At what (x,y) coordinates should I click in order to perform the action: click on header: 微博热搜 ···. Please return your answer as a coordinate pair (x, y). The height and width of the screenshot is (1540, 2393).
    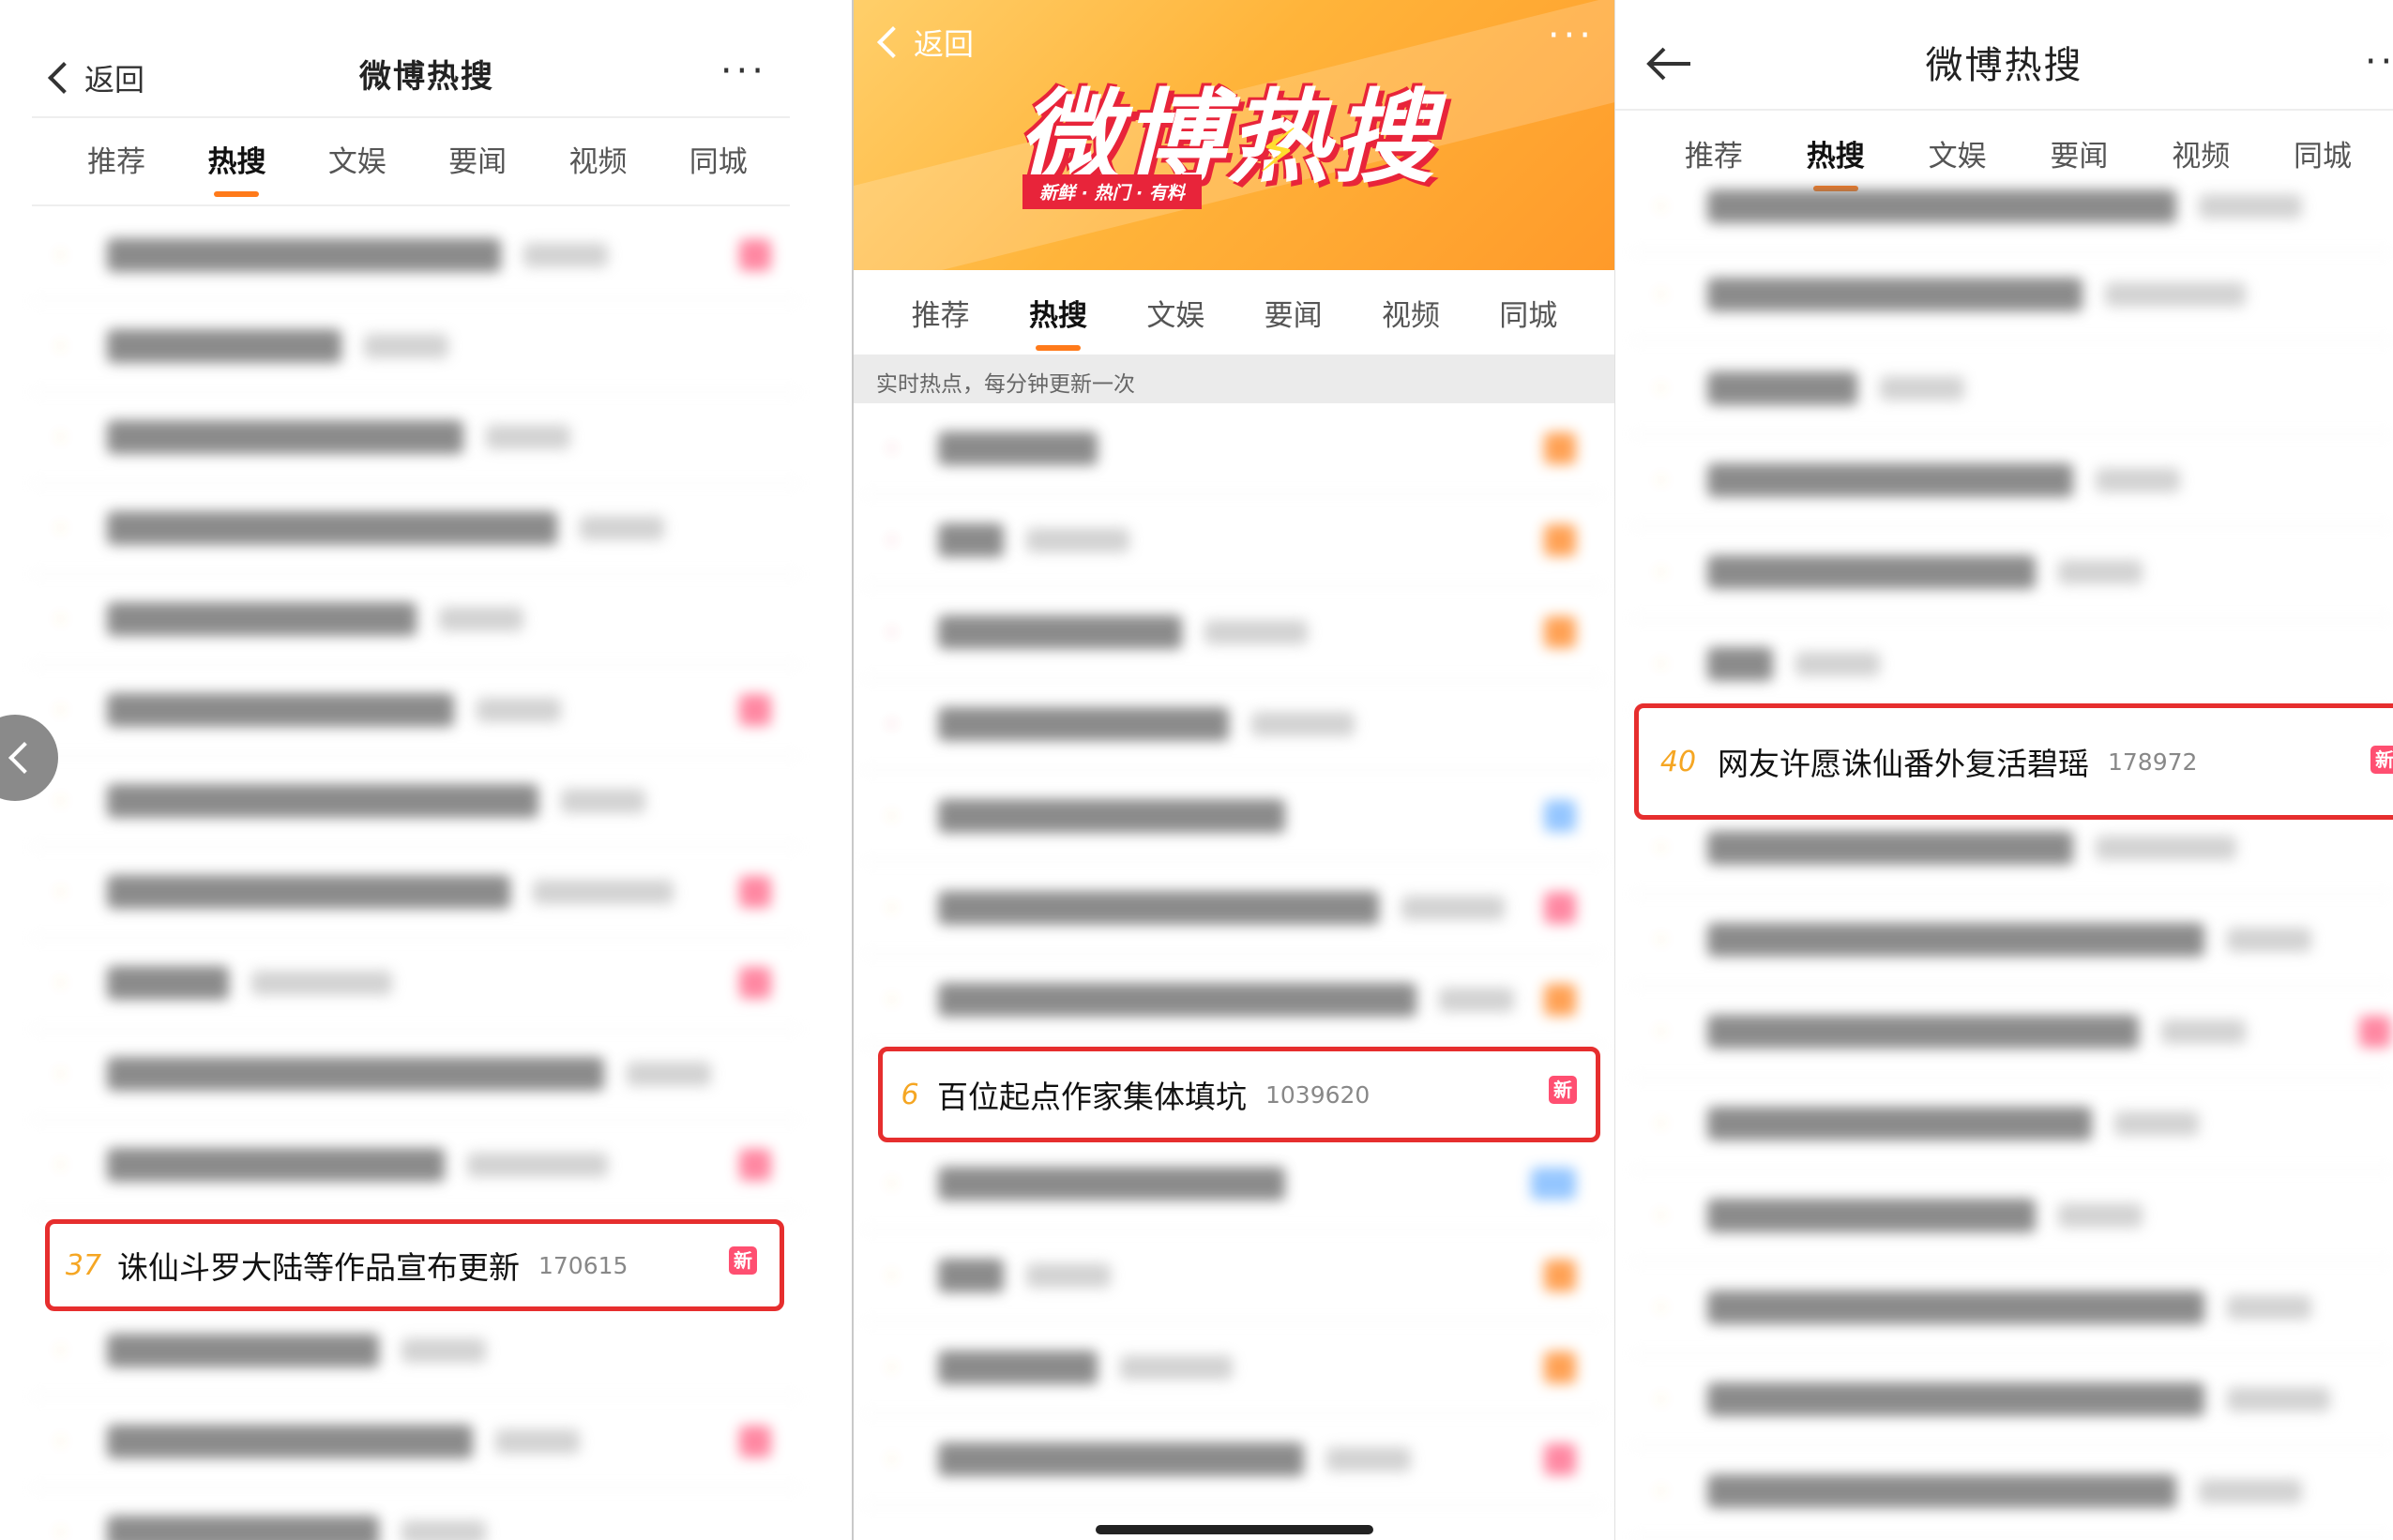
    Looking at the image, I should click on (2004, 62).